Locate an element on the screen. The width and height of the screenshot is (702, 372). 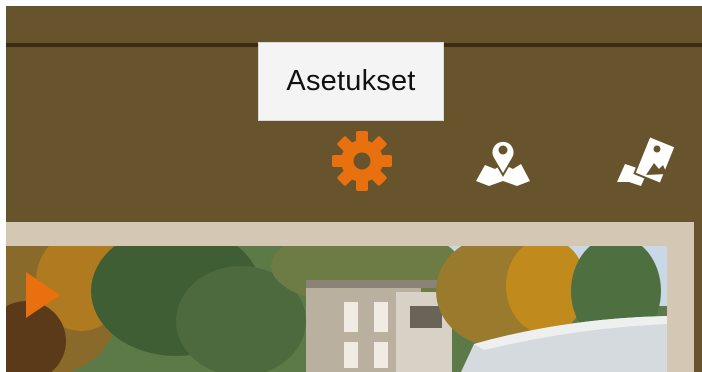
gear-icon is located at coordinates (362, 161).